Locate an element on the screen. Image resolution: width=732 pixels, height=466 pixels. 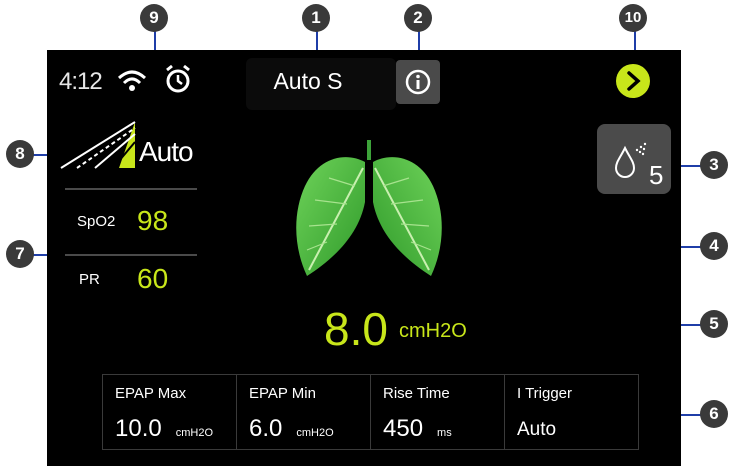
status-time: 4:12 is located at coordinates (81, 81).